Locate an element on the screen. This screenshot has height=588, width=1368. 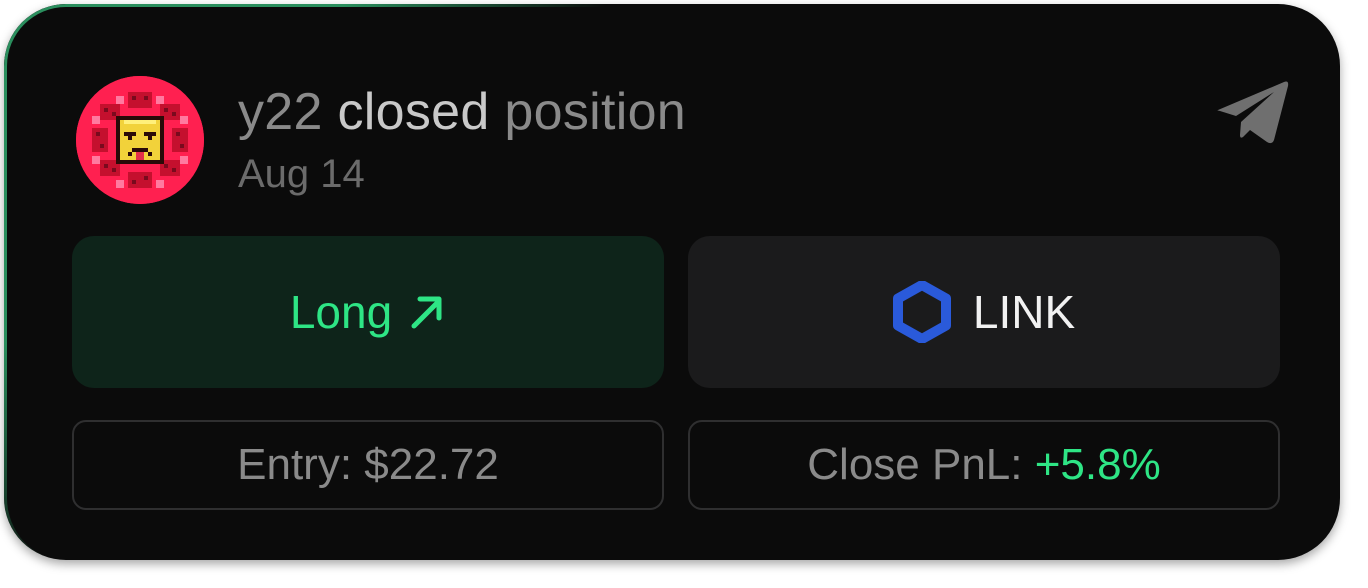
activity-title: y22 closed position is located at coordinates (462, 112).